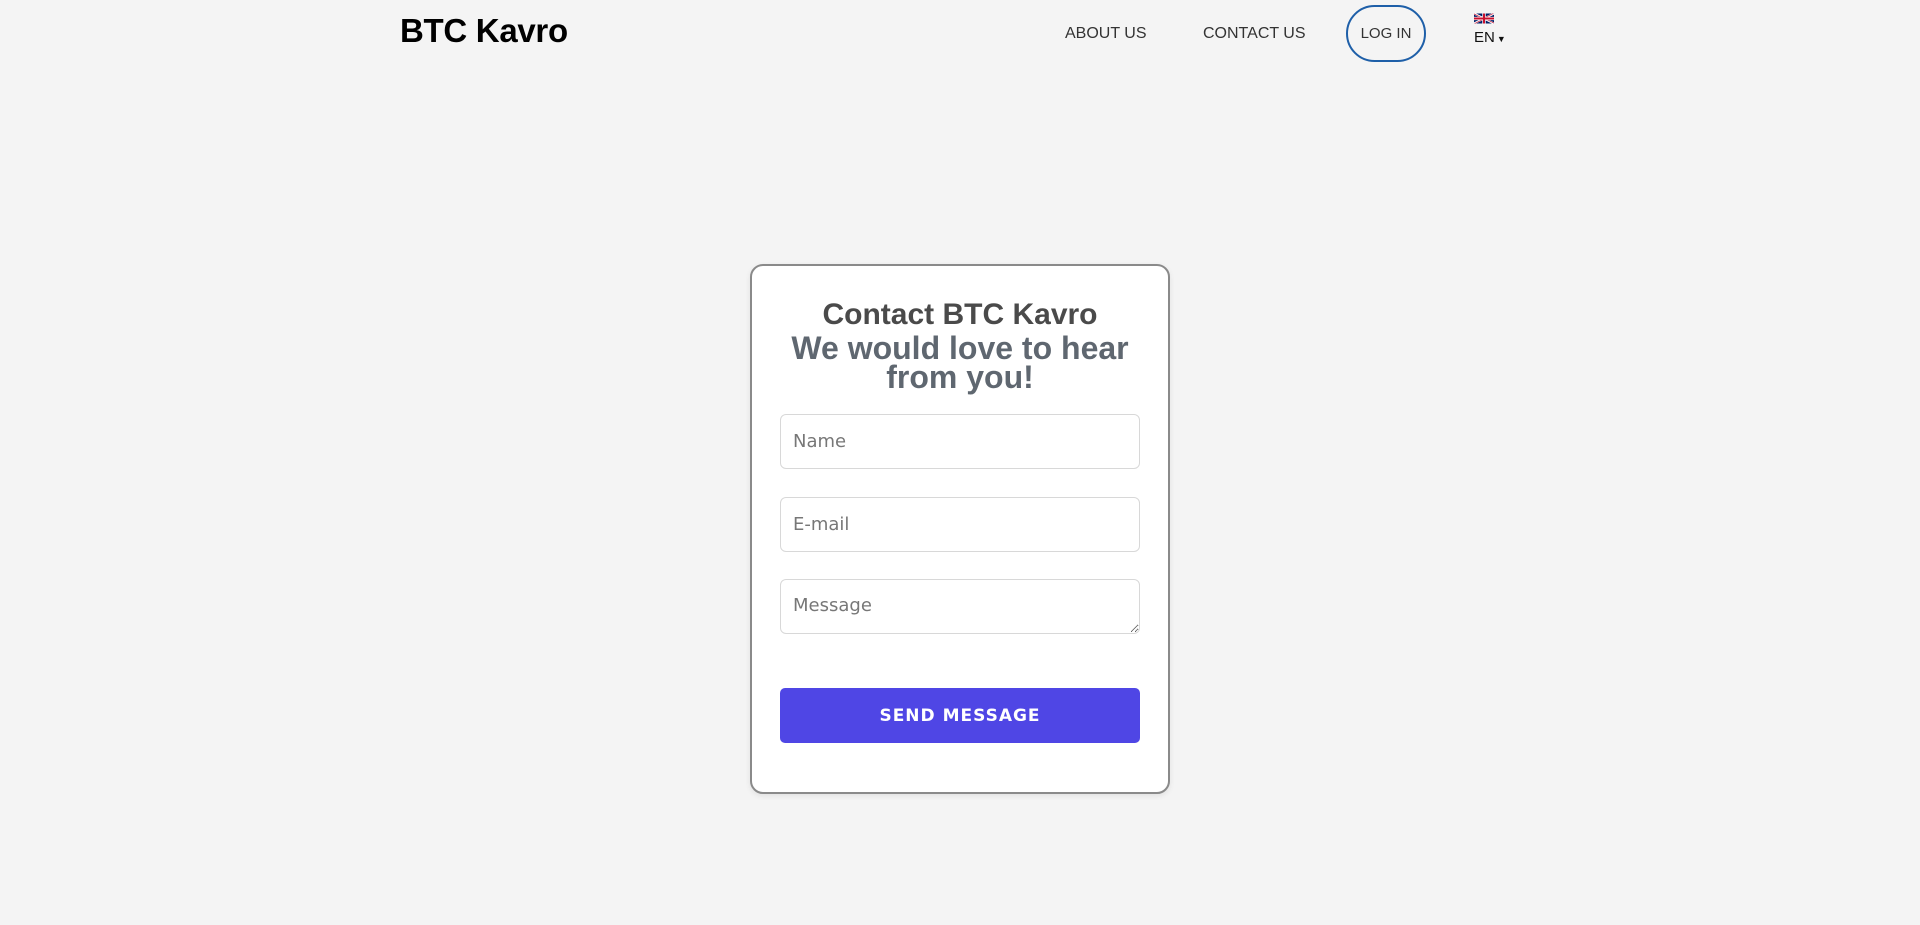 This screenshot has width=1920, height=925. I want to click on message-textarea, so click(960, 606).